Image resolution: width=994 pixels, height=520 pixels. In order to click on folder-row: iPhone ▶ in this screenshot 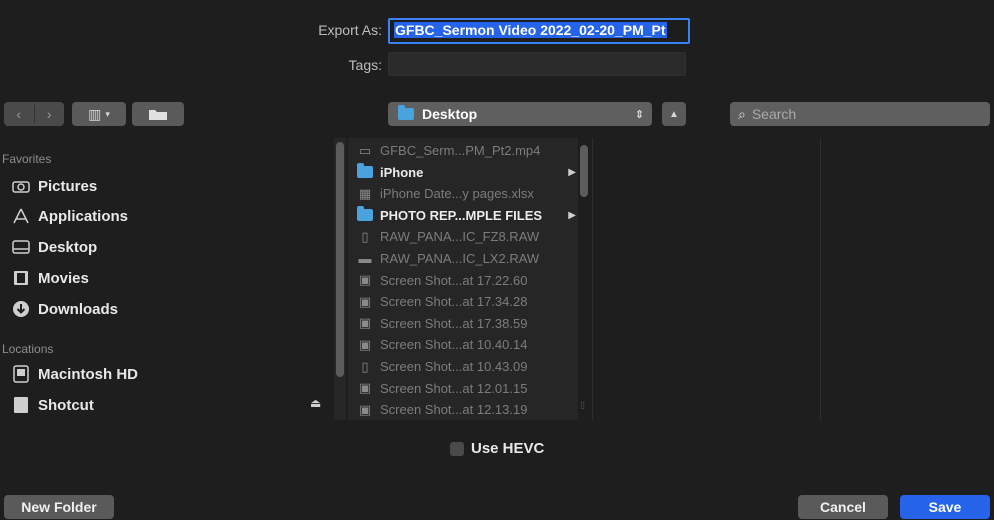, I will do `click(466, 172)`.